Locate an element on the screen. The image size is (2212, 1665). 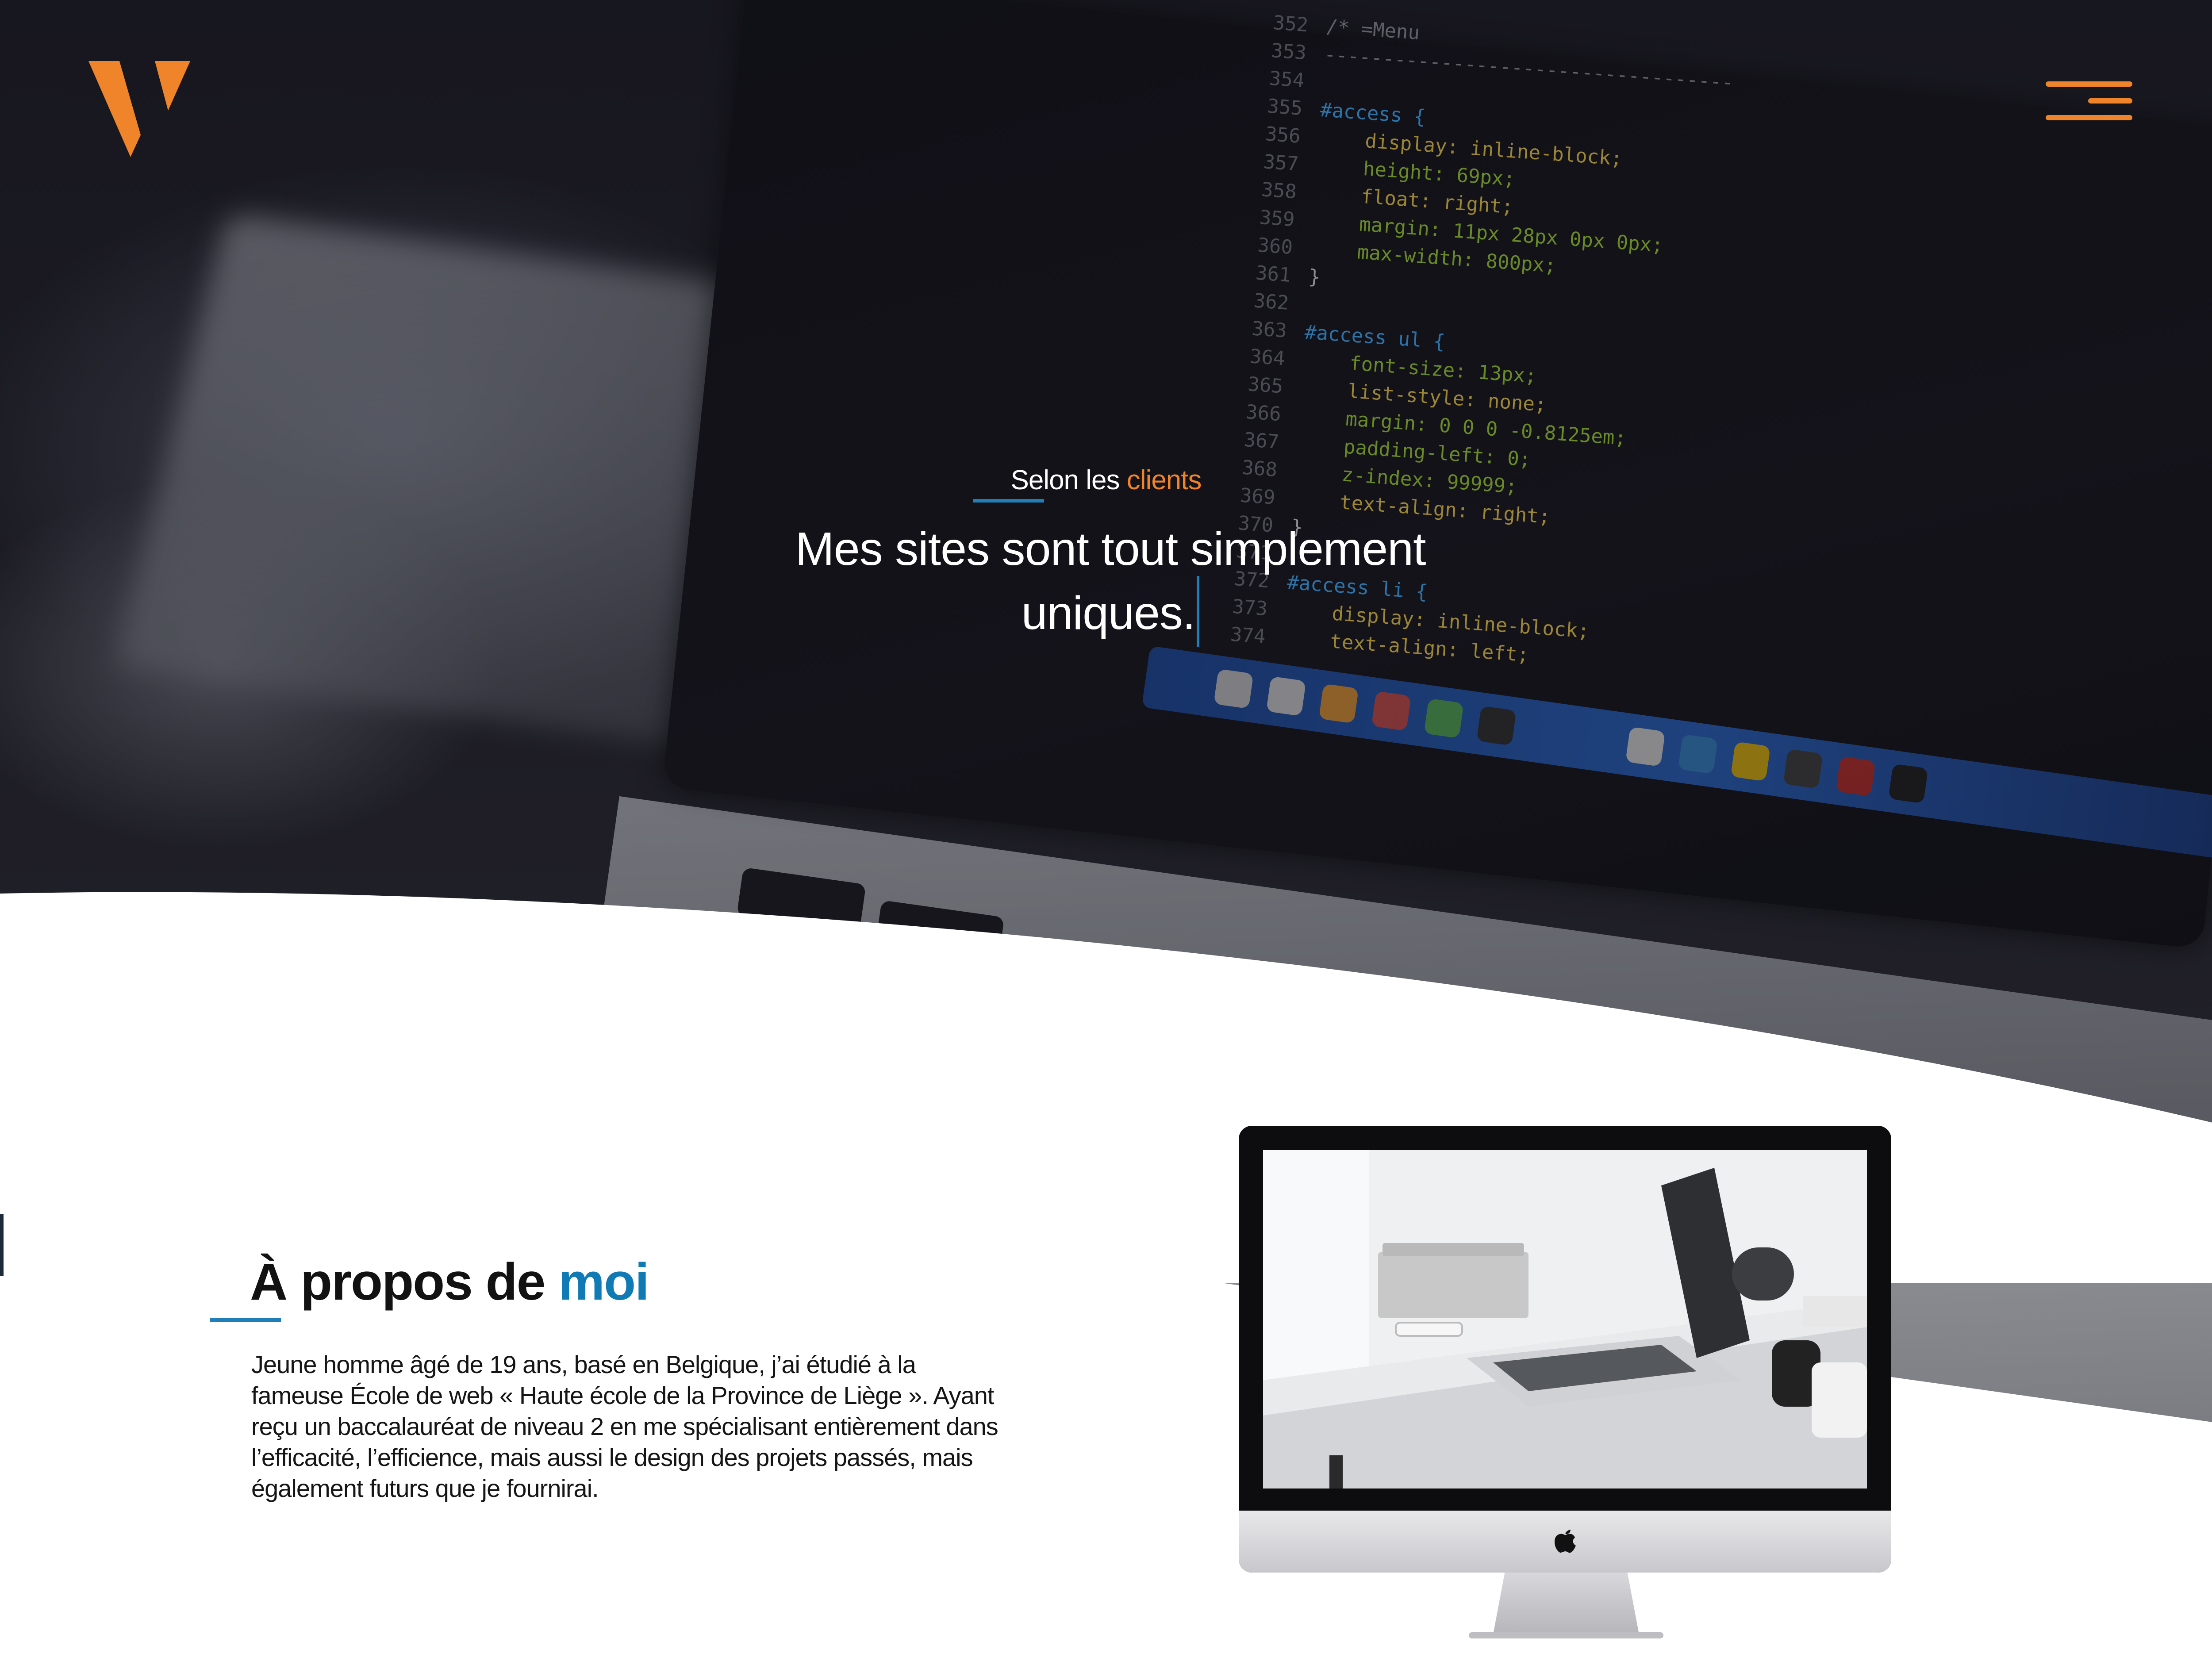
imac-mockup is located at coordinates (1565, 1387).